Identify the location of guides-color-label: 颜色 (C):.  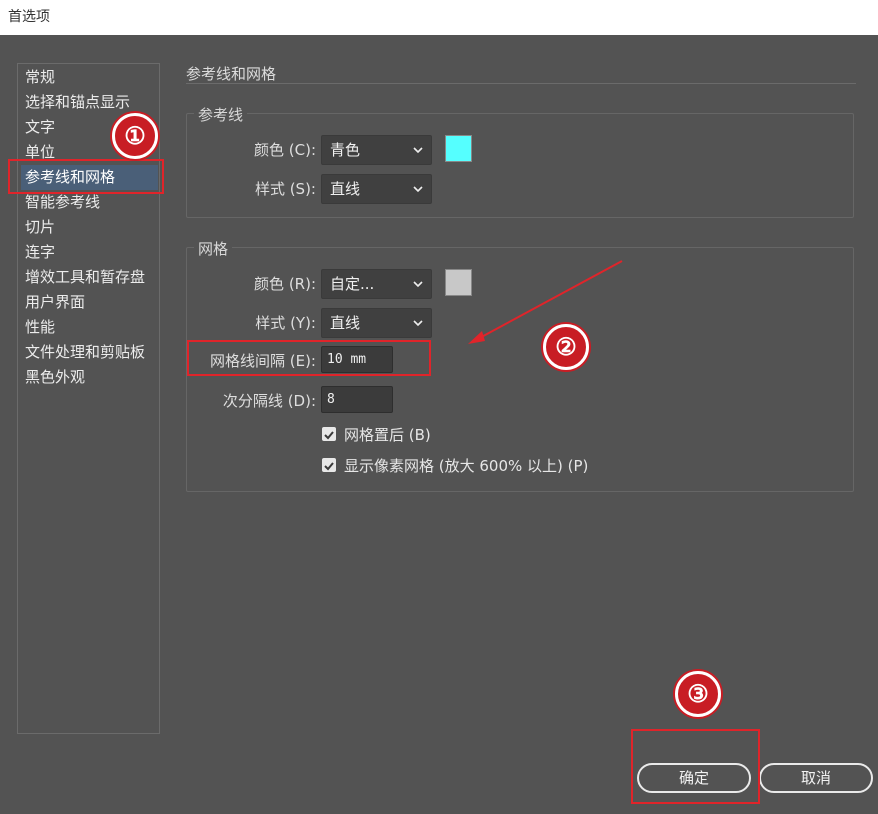
(285, 150).